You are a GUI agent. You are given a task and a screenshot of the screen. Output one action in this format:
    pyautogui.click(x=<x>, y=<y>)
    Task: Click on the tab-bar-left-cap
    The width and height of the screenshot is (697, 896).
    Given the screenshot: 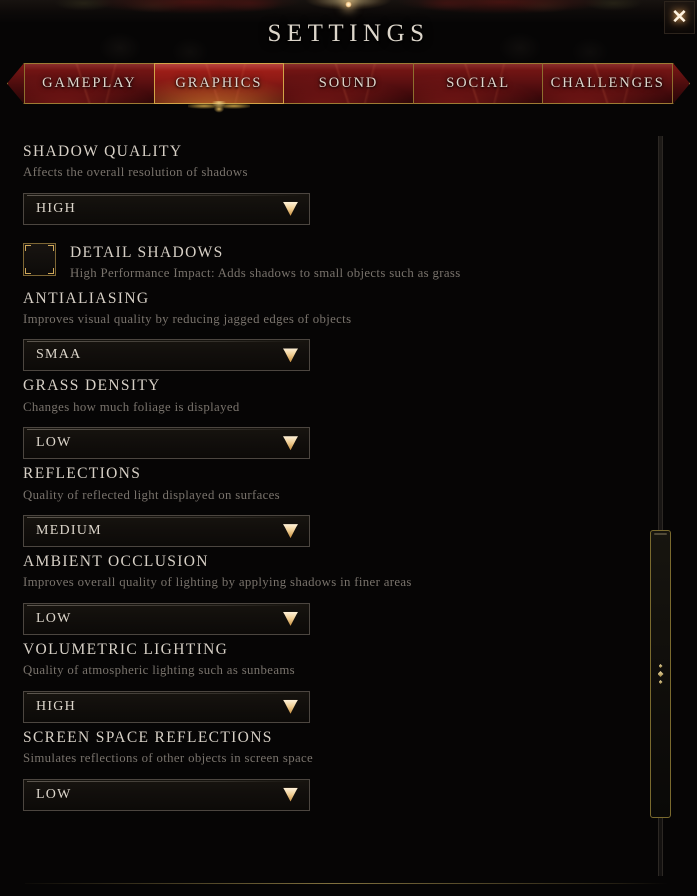 What is the action you would take?
    pyautogui.click(x=15, y=83)
    